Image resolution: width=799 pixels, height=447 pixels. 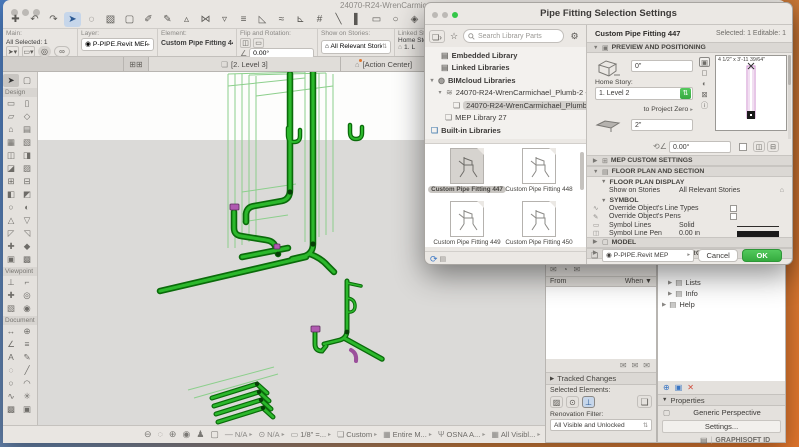 I want to click on toolbar-icon: ◺, so click(x=262, y=19).